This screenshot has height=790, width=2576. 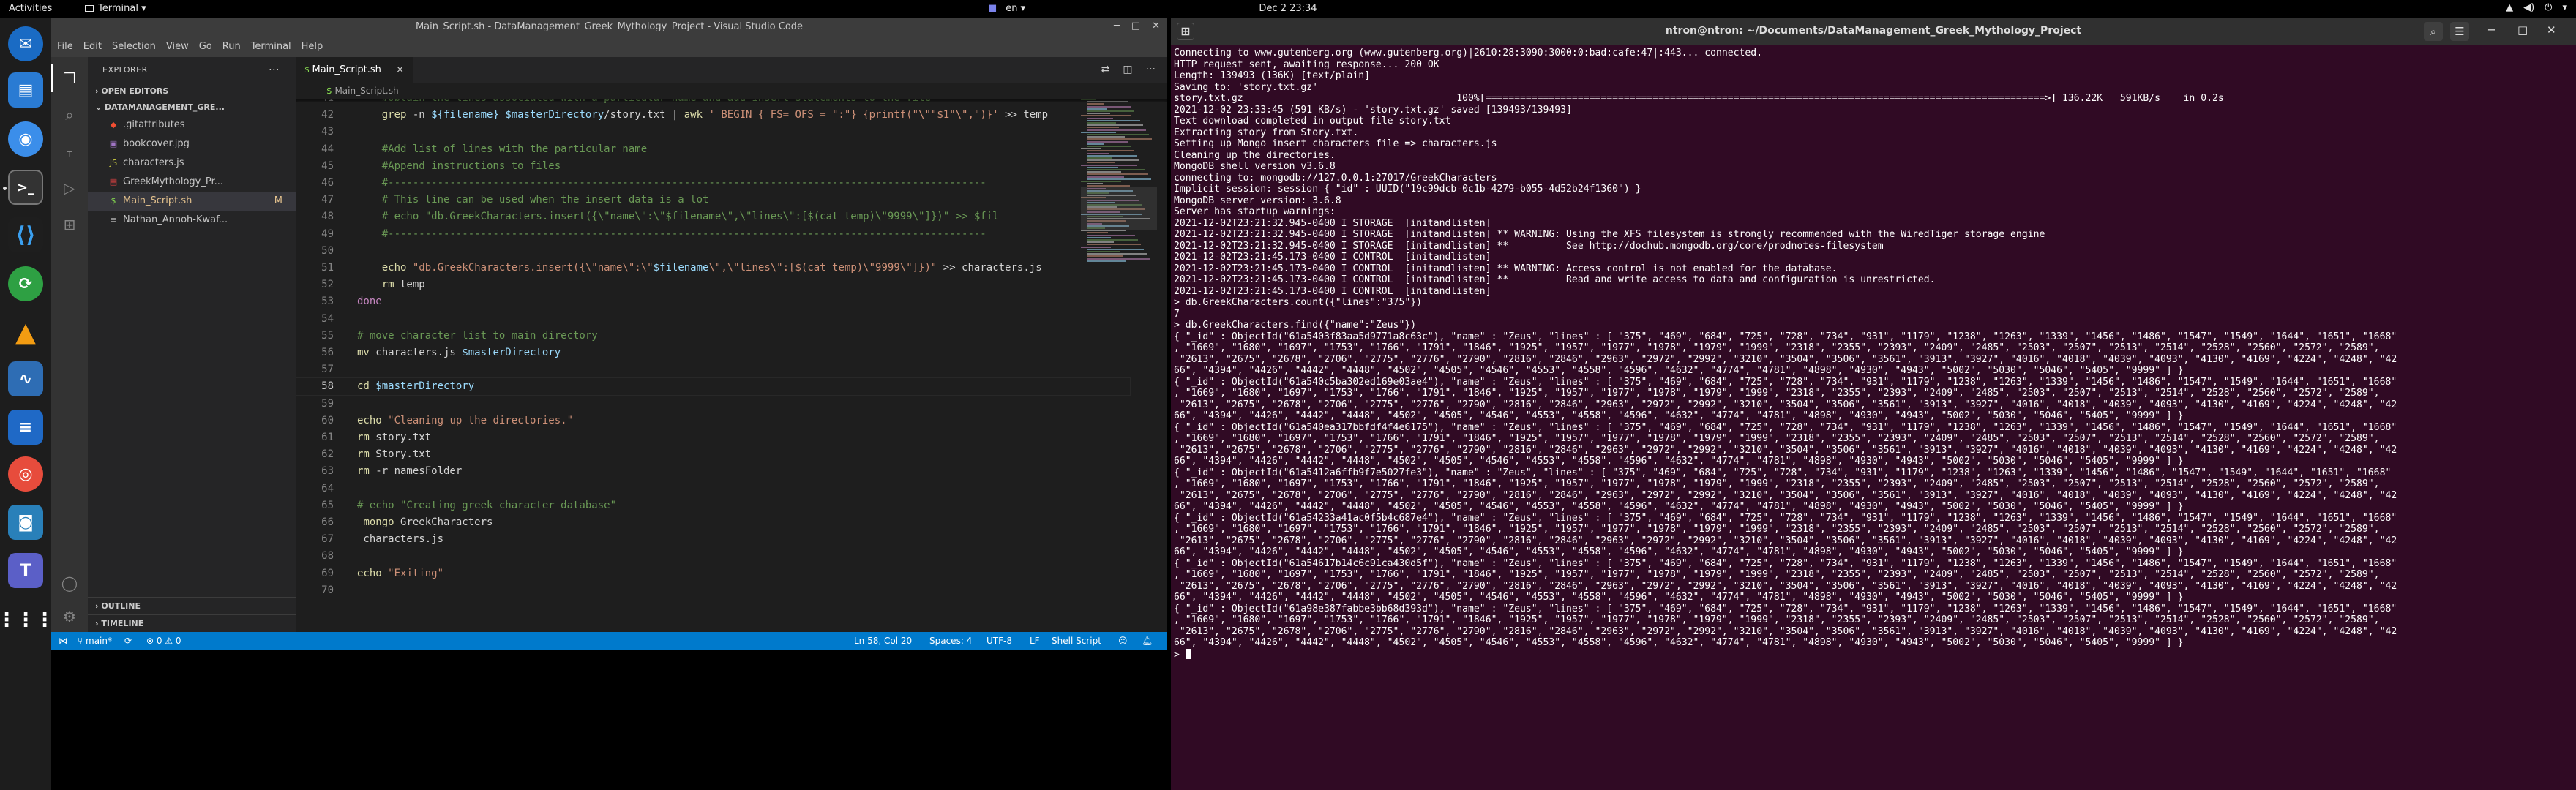 What do you see at coordinates (69, 616) in the screenshot?
I see `settings-gear-icon: ⚙` at bounding box center [69, 616].